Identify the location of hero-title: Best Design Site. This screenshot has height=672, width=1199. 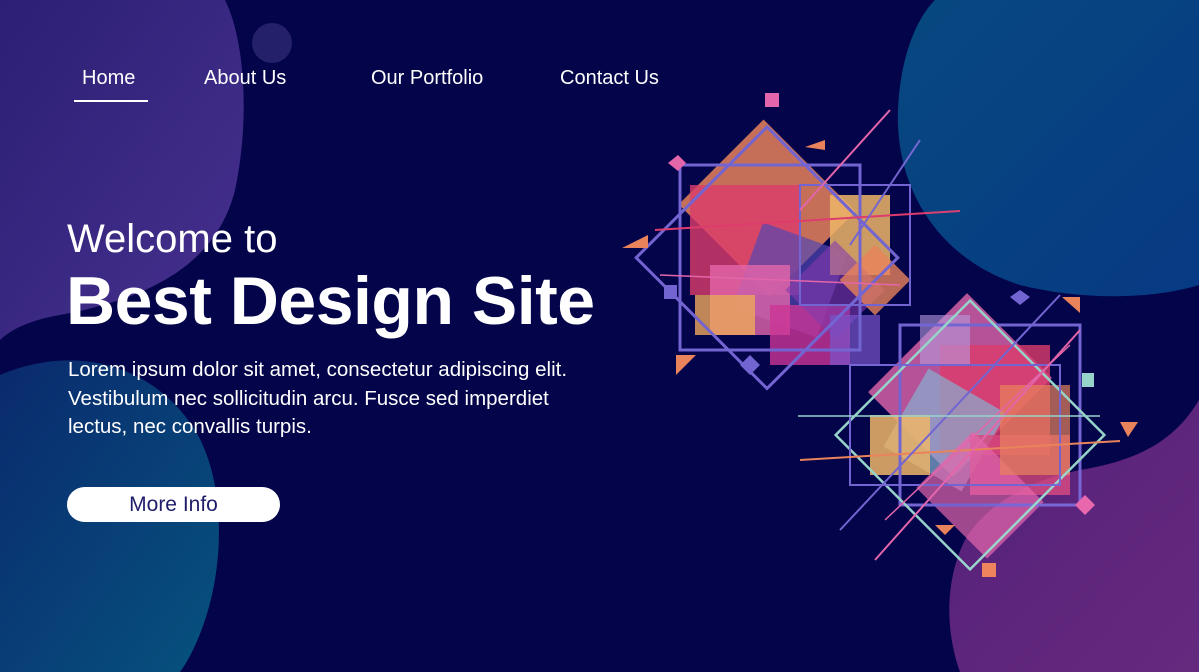
(330, 301).